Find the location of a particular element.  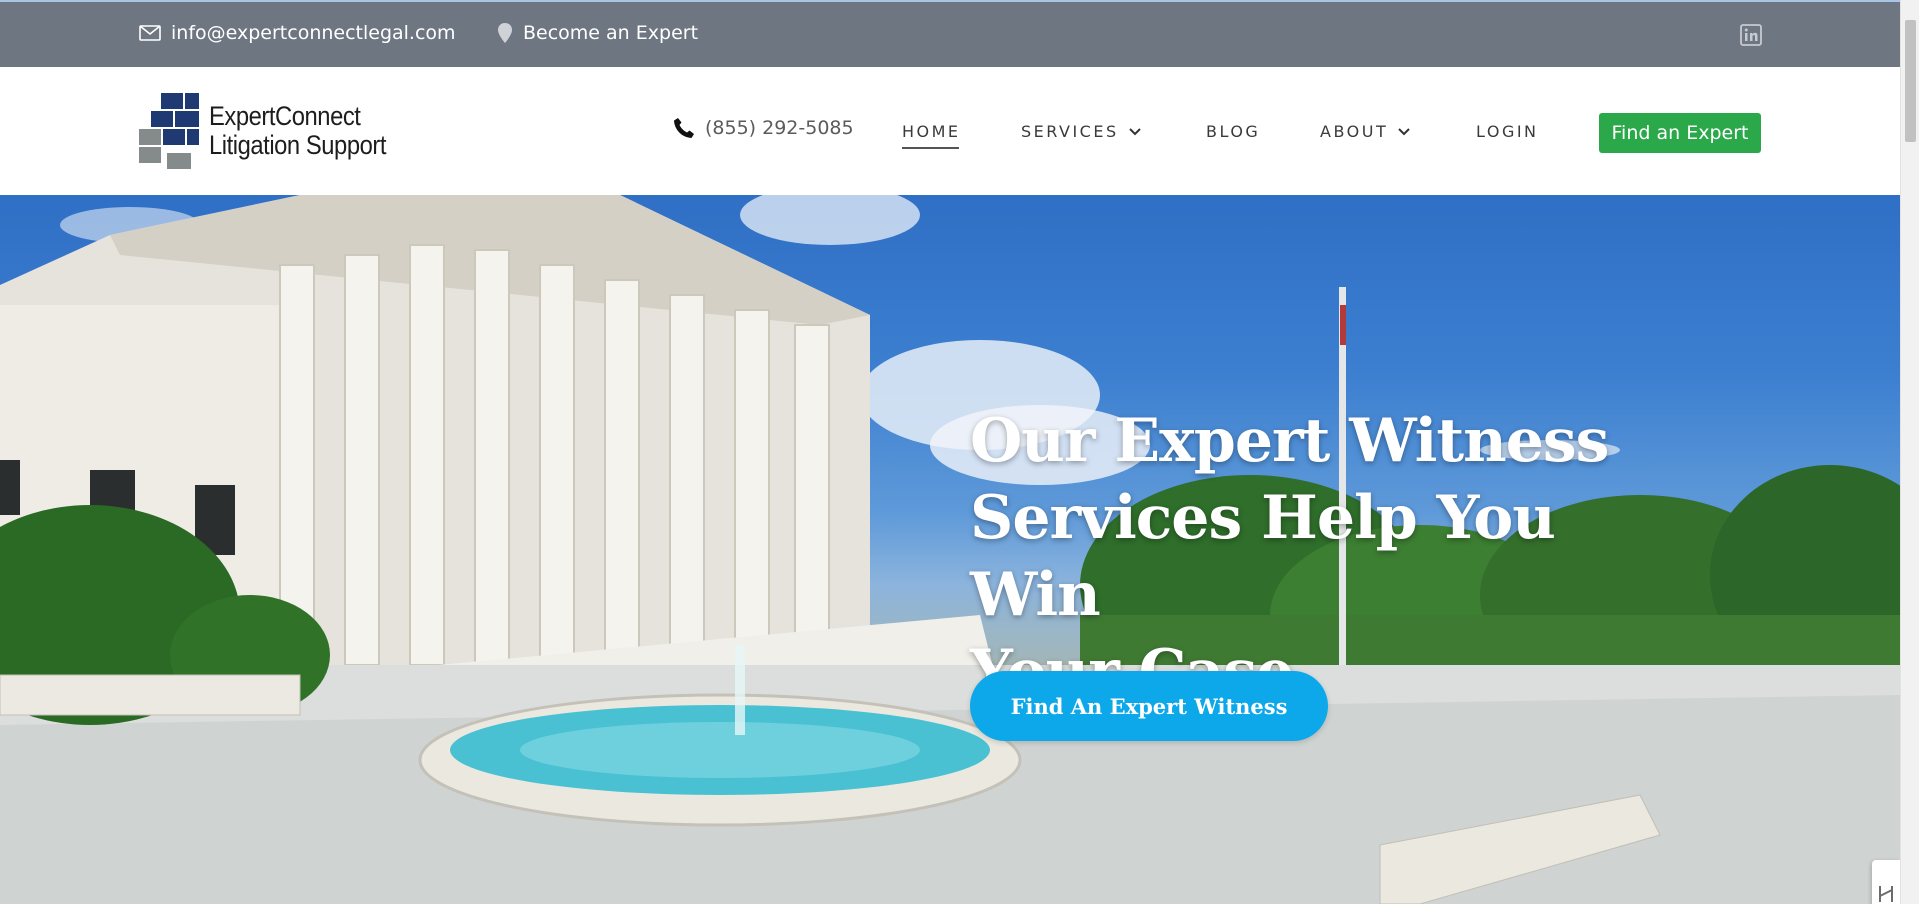

phone-icon is located at coordinates (684, 128).